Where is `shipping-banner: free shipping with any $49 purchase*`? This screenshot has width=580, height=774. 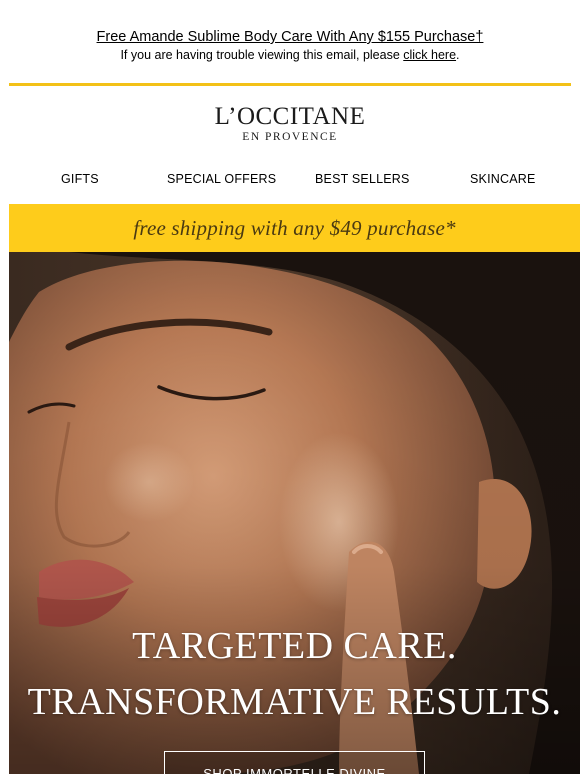 shipping-banner: free shipping with any $49 purchase* is located at coordinates (294, 228).